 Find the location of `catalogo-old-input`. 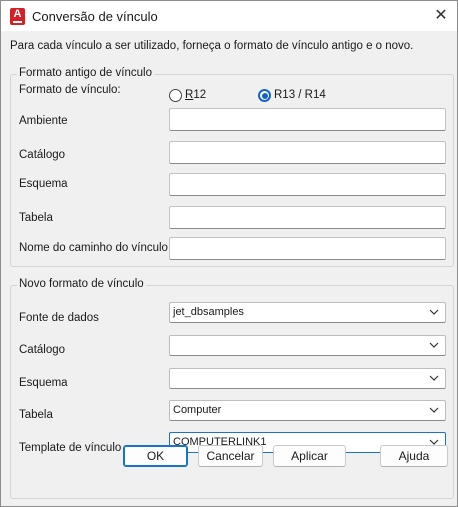

catalogo-old-input is located at coordinates (307, 152).